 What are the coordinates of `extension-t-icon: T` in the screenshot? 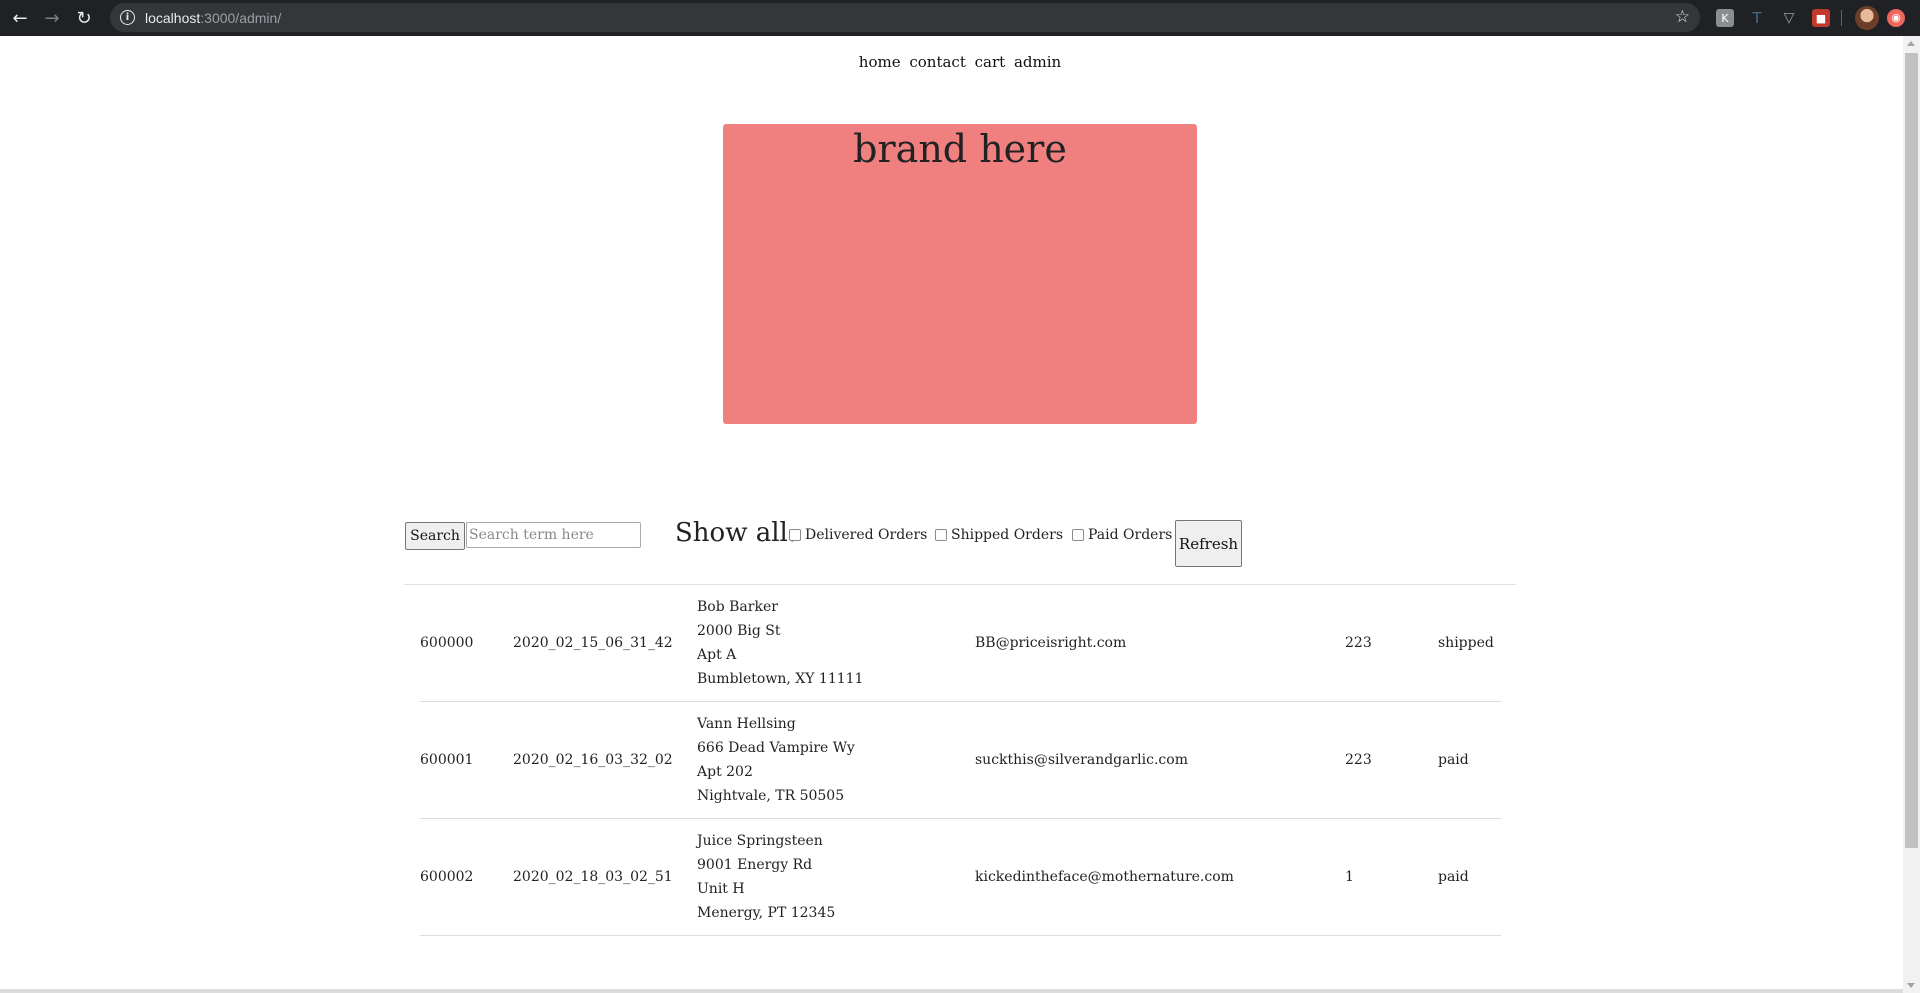 It's located at (1757, 18).